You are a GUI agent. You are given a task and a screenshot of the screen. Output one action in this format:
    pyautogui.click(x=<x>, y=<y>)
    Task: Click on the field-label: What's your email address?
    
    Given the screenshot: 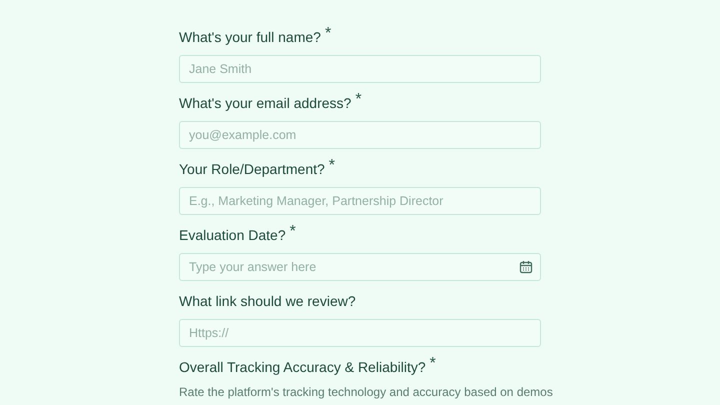 What is the action you would take?
    pyautogui.click(x=265, y=103)
    